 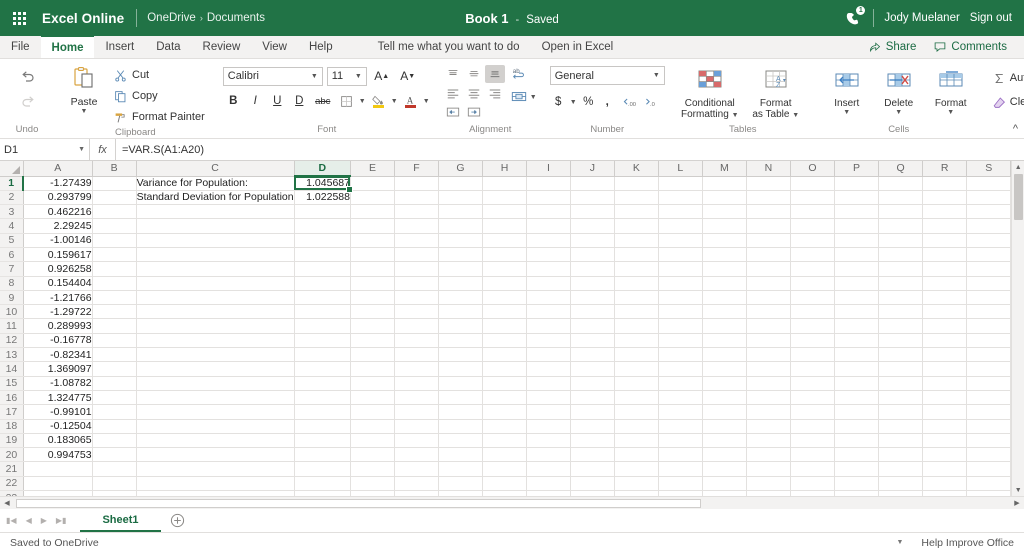 What do you see at coordinates (724, 326) in the screenshot?
I see `cell-M11` at bounding box center [724, 326].